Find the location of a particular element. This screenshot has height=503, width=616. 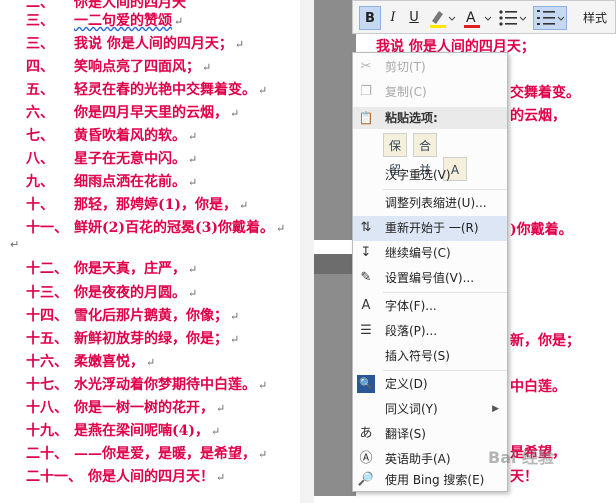

line-text: 你是一树一树的花开， is located at coordinates (144, 408).